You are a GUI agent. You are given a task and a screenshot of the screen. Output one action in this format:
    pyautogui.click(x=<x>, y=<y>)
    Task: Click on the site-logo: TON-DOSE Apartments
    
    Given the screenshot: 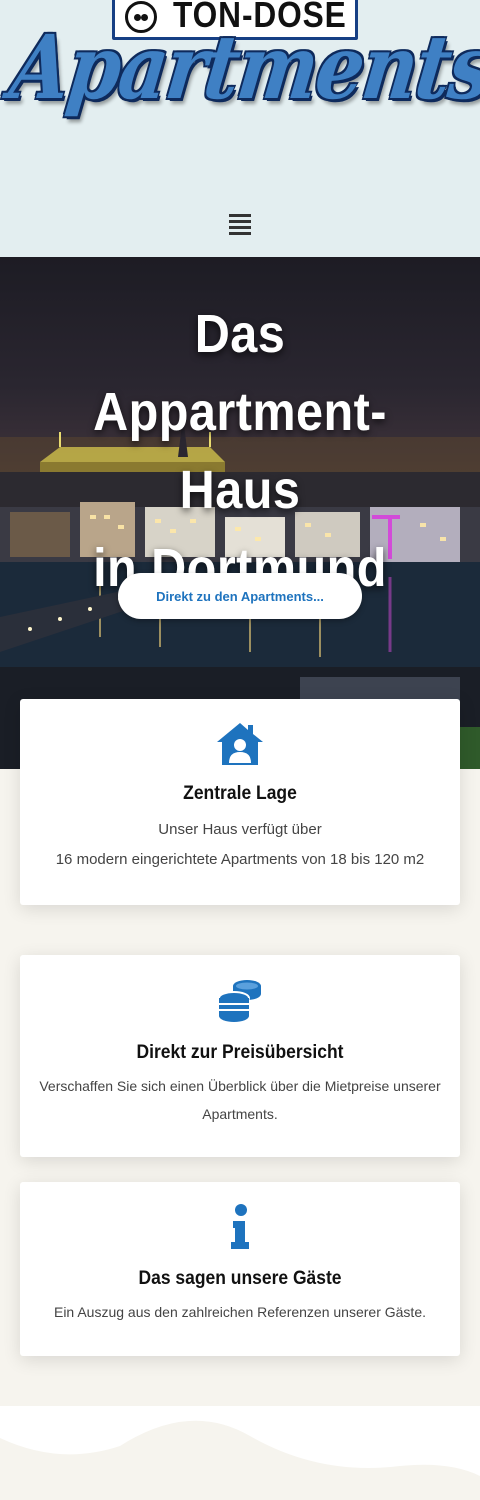 What is the action you would take?
    pyautogui.click(x=240, y=70)
    